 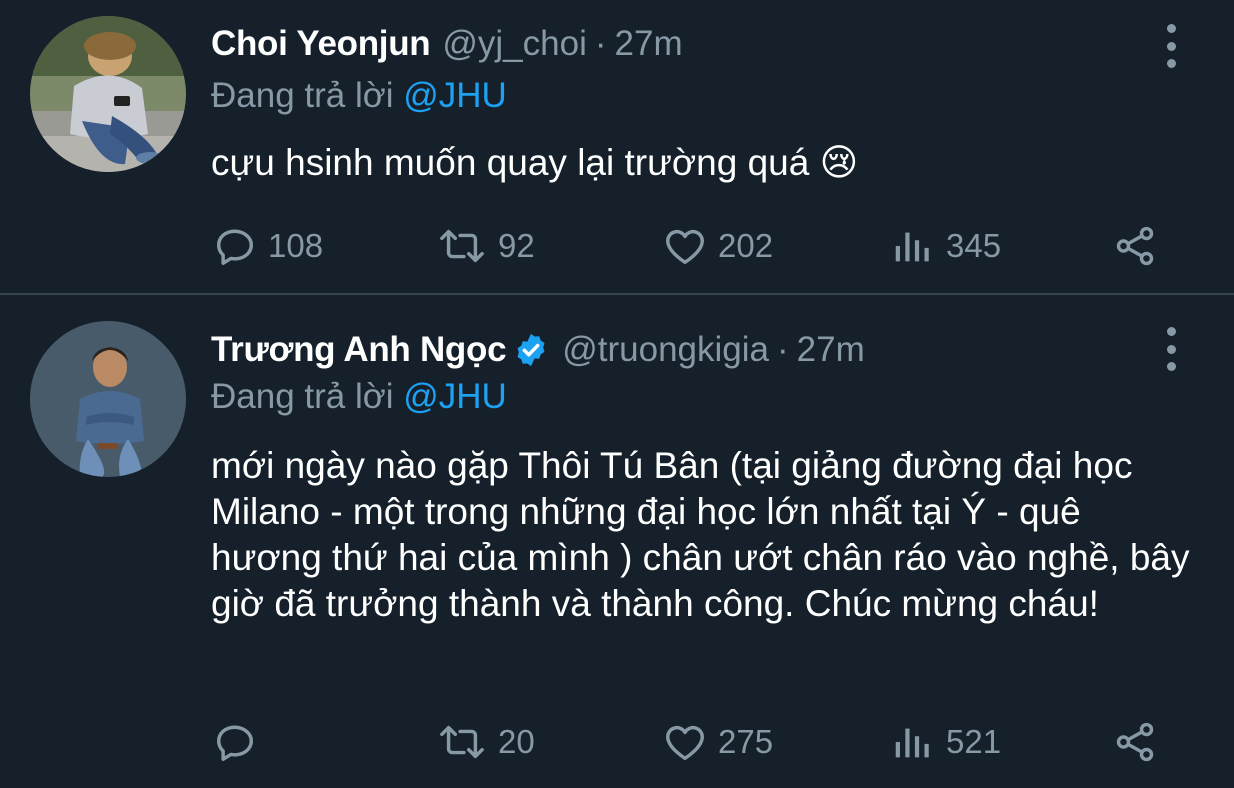 I want to click on views-button: 521, so click(x=945, y=742).